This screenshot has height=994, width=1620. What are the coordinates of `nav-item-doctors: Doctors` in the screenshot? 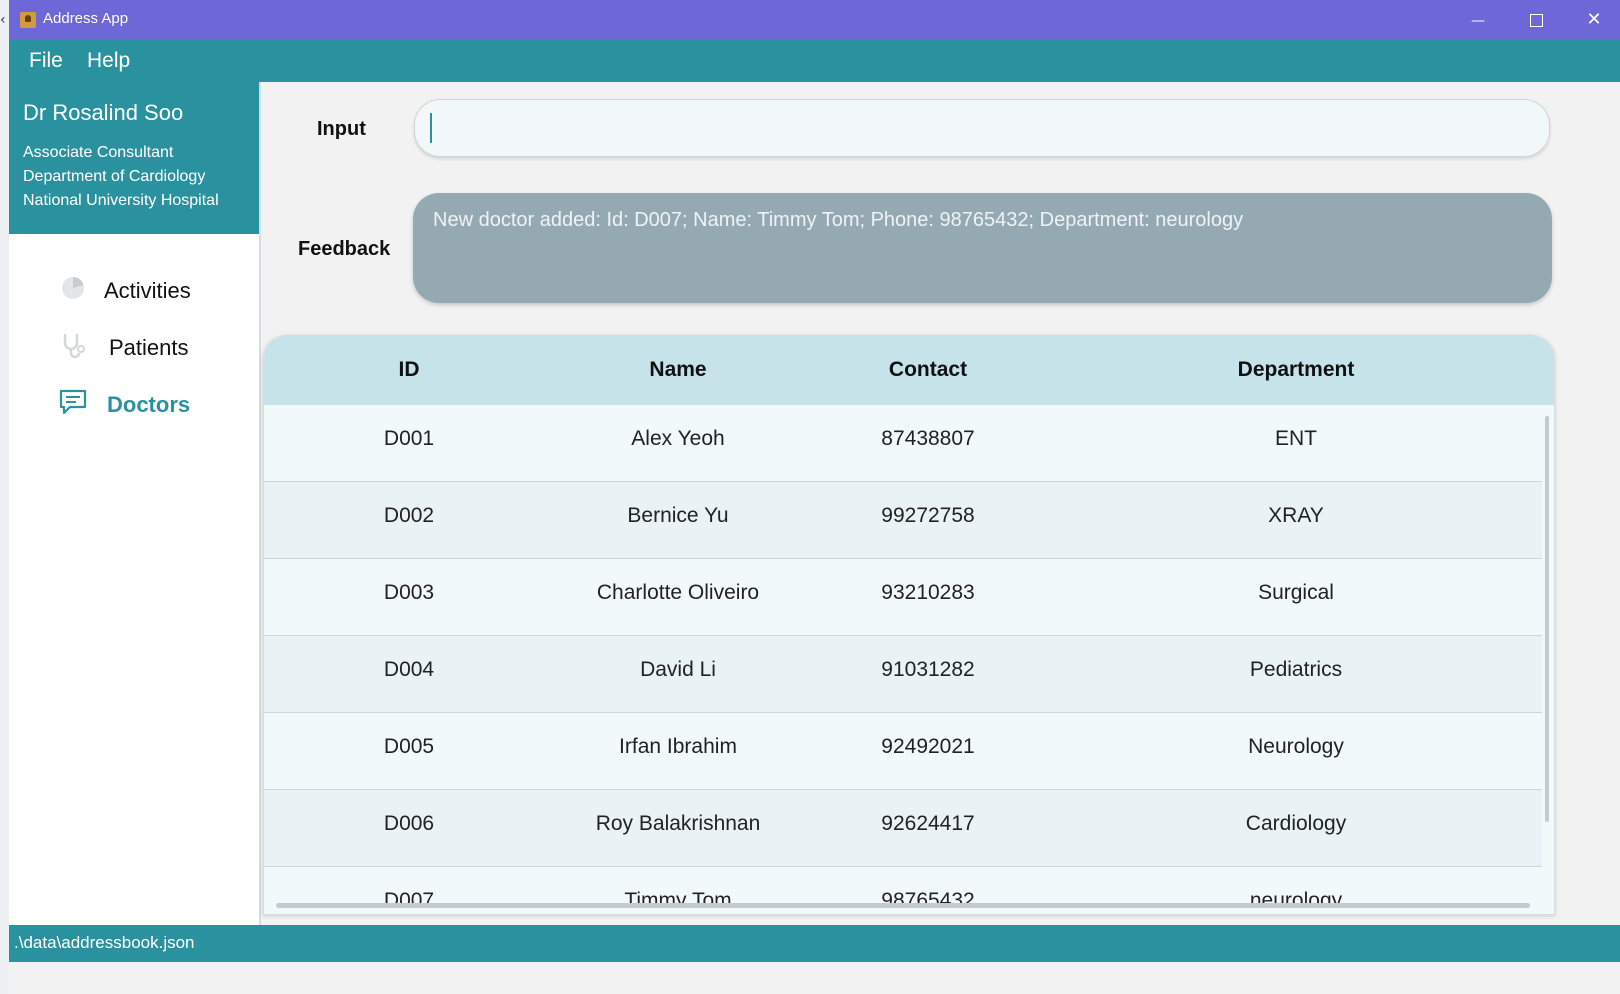 It's located at (144, 404).